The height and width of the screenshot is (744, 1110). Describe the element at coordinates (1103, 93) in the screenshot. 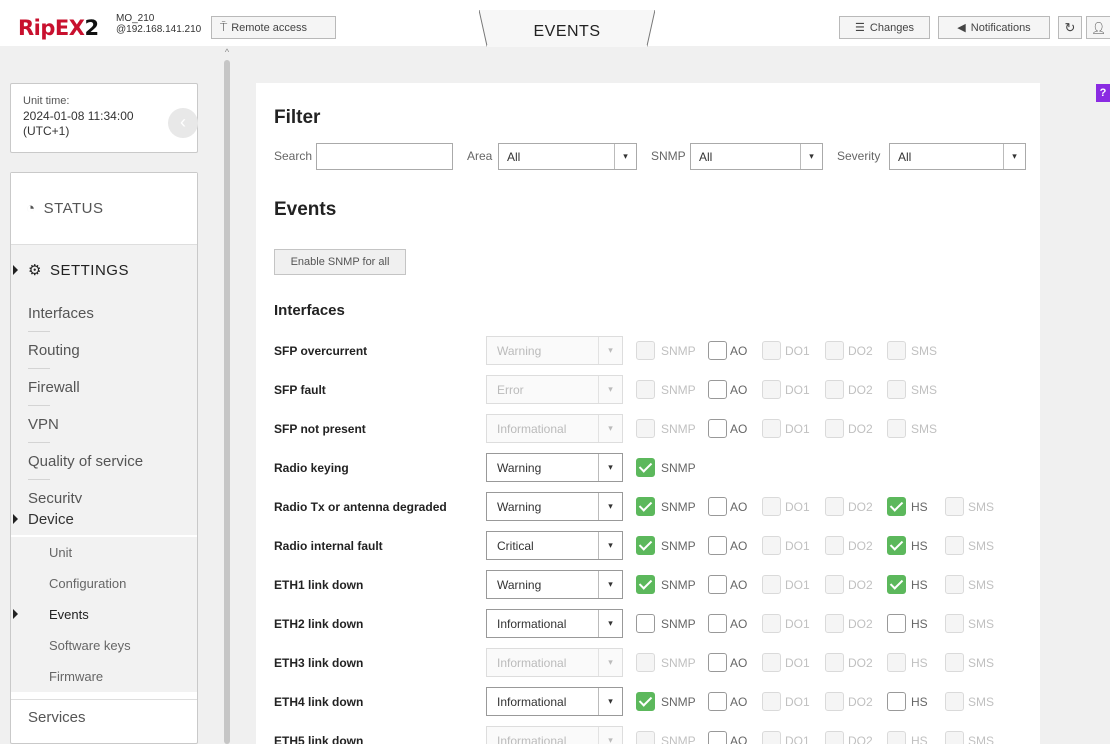

I see `help-button: ?` at that location.